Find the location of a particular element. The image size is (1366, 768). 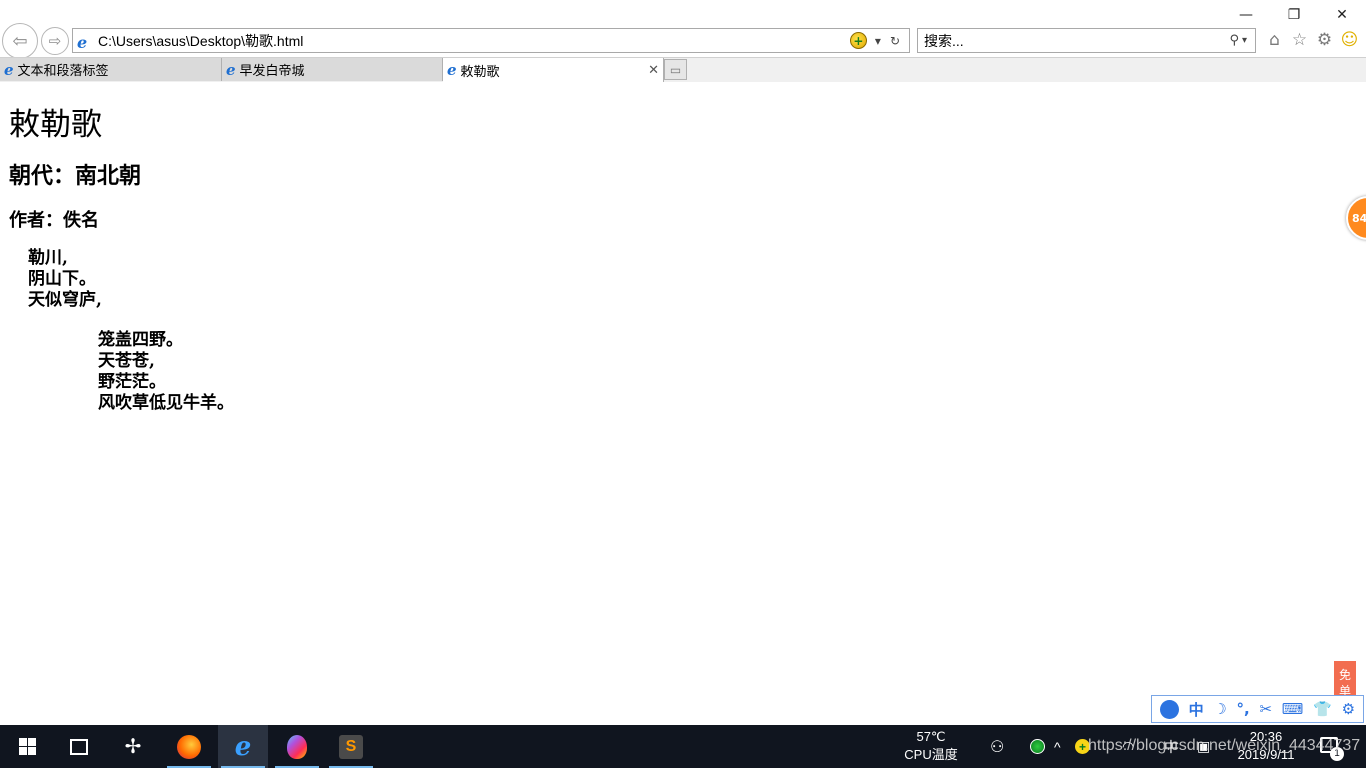

floating-speed-ball: 84 is located at coordinates (1356, 218).